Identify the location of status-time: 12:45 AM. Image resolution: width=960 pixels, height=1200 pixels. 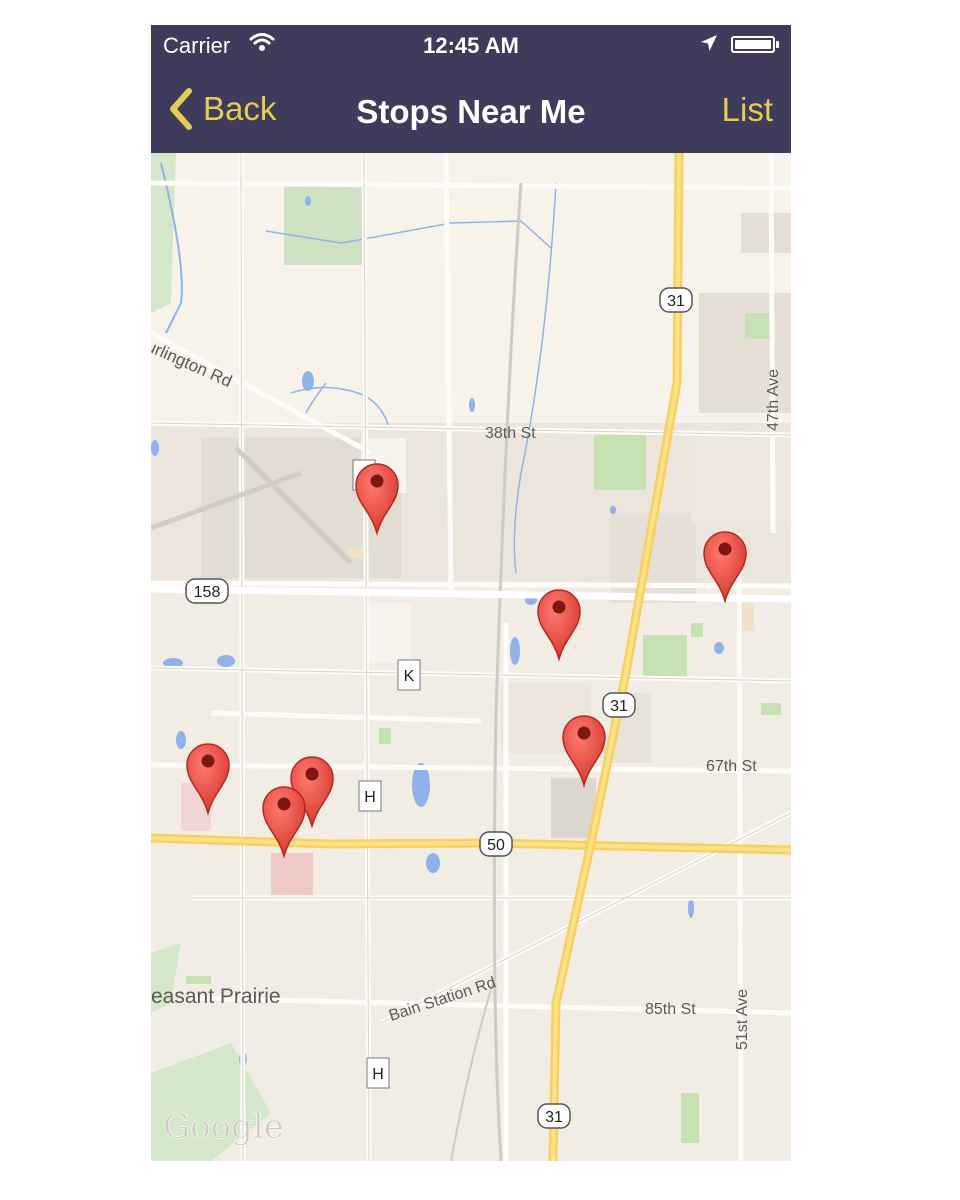
(471, 45).